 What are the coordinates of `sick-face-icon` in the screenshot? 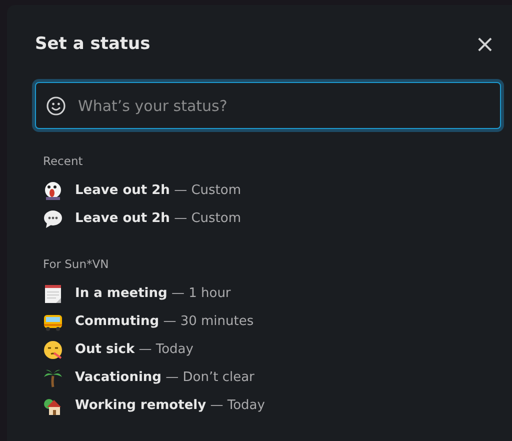 It's located at (53, 350).